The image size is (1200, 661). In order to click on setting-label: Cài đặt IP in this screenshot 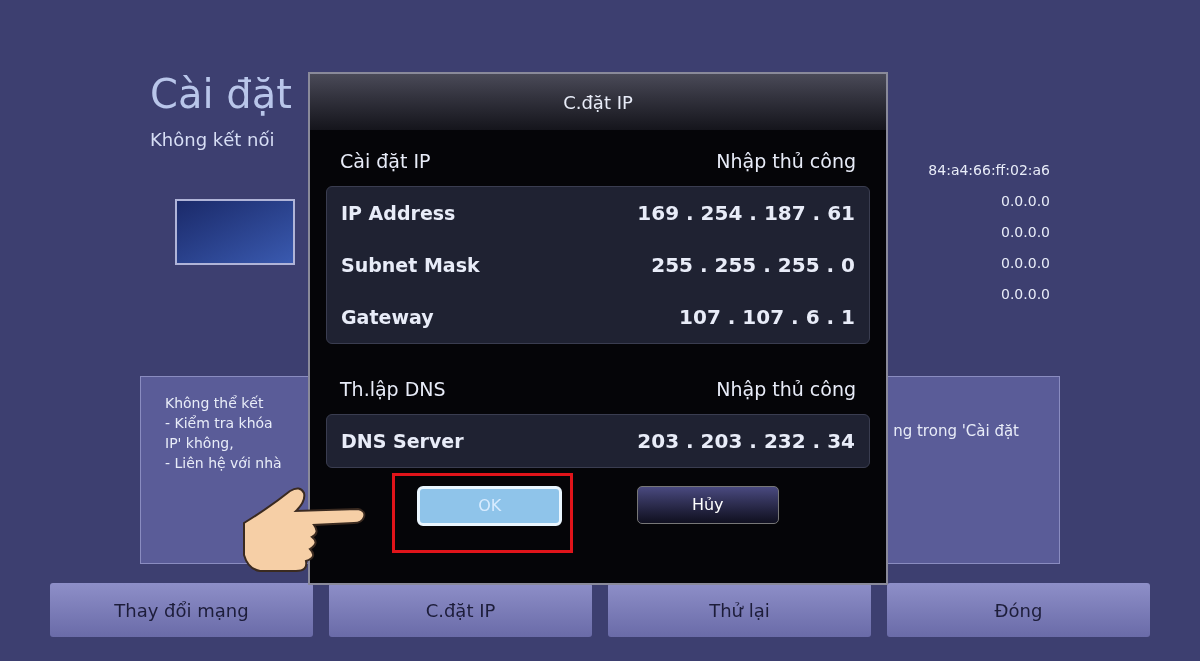, I will do `click(385, 161)`.